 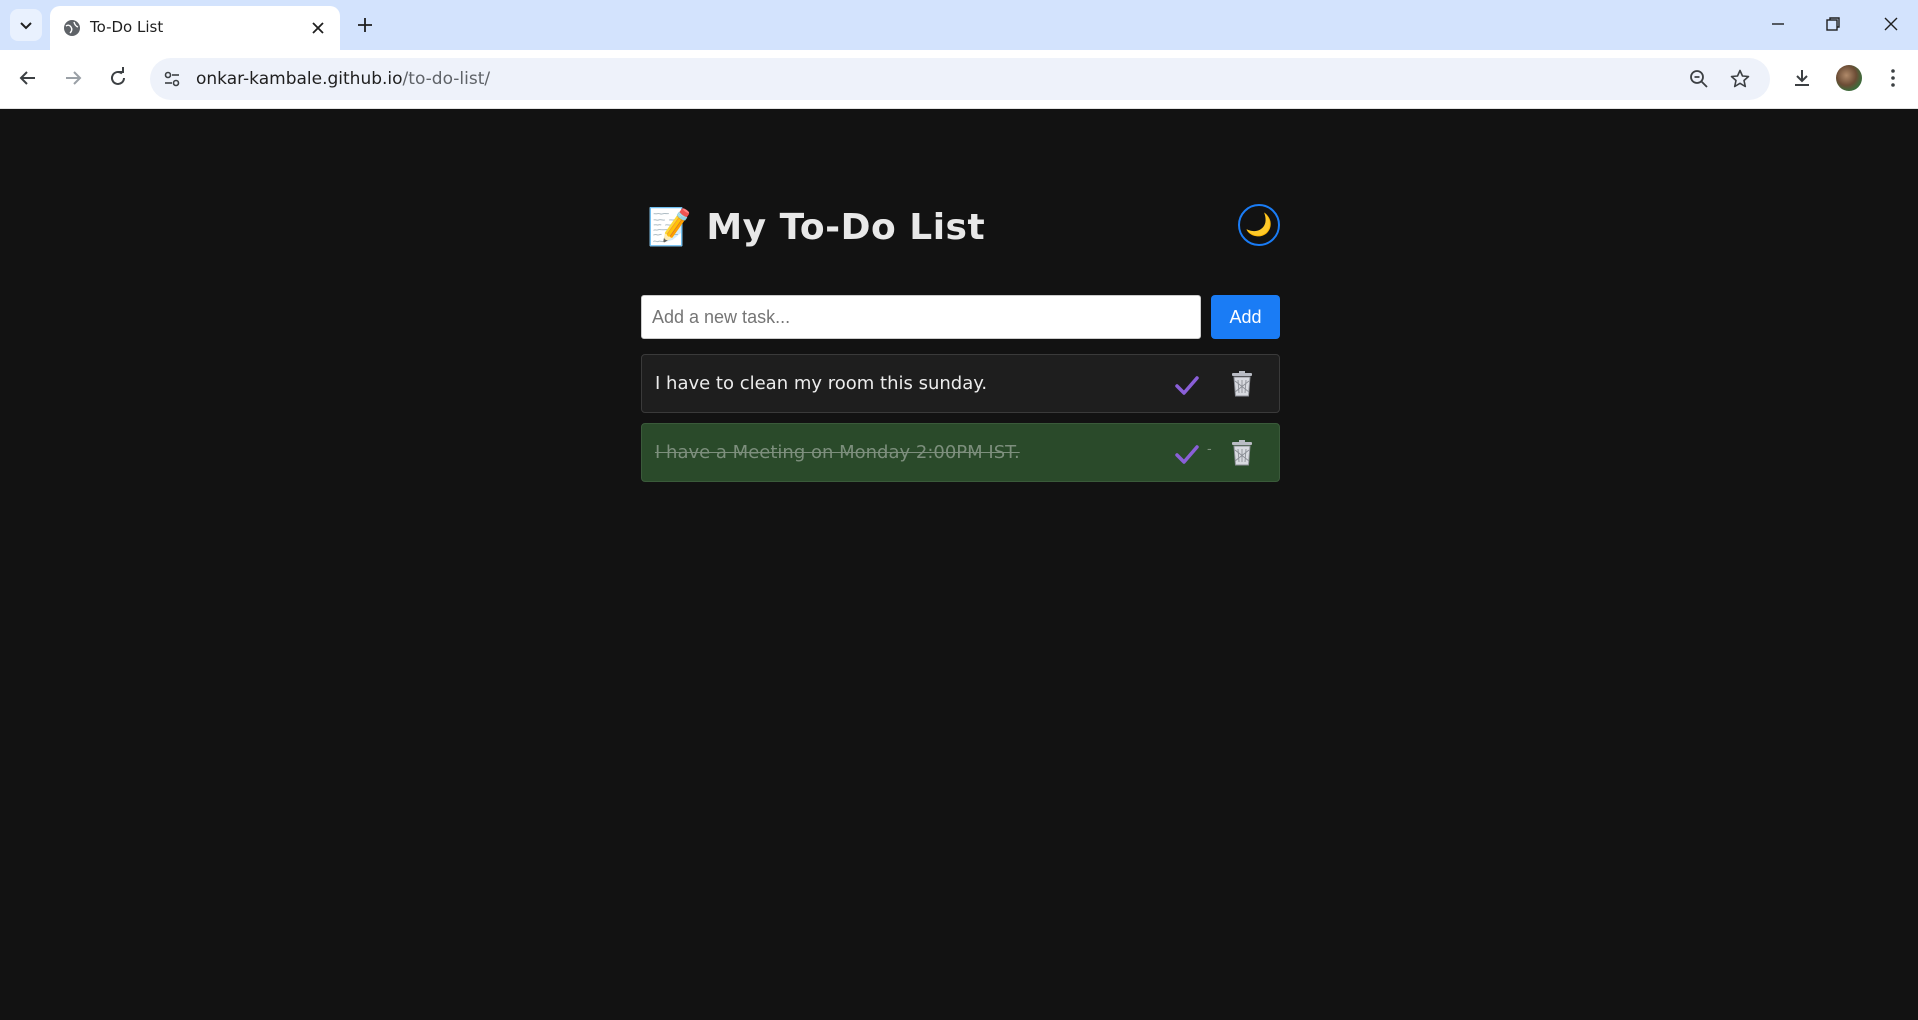 What do you see at coordinates (1849, 78) in the screenshot?
I see `profile-avatar` at bounding box center [1849, 78].